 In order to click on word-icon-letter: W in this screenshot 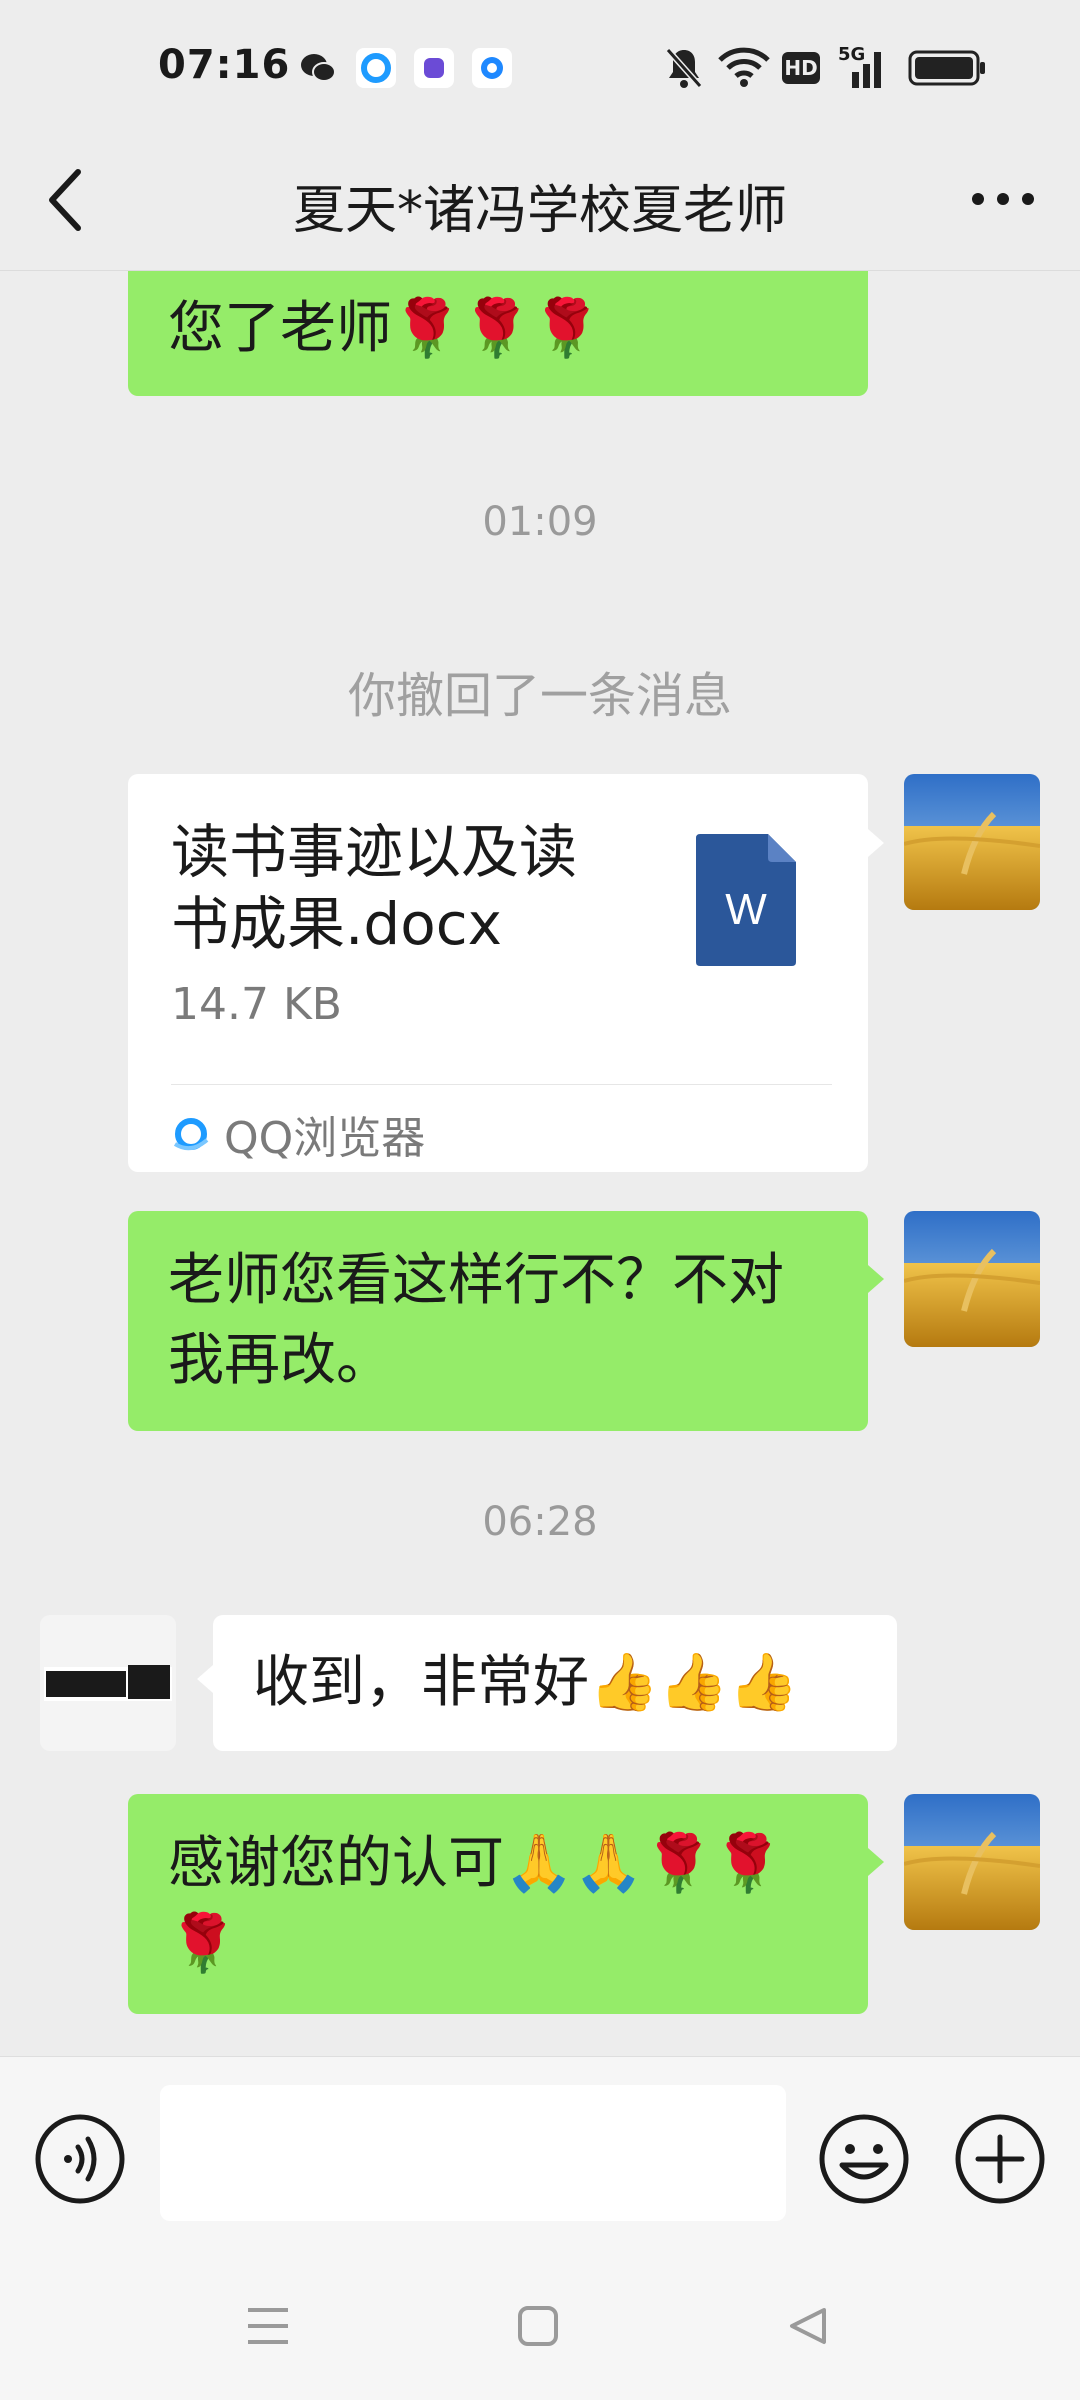, I will do `click(746, 909)`.